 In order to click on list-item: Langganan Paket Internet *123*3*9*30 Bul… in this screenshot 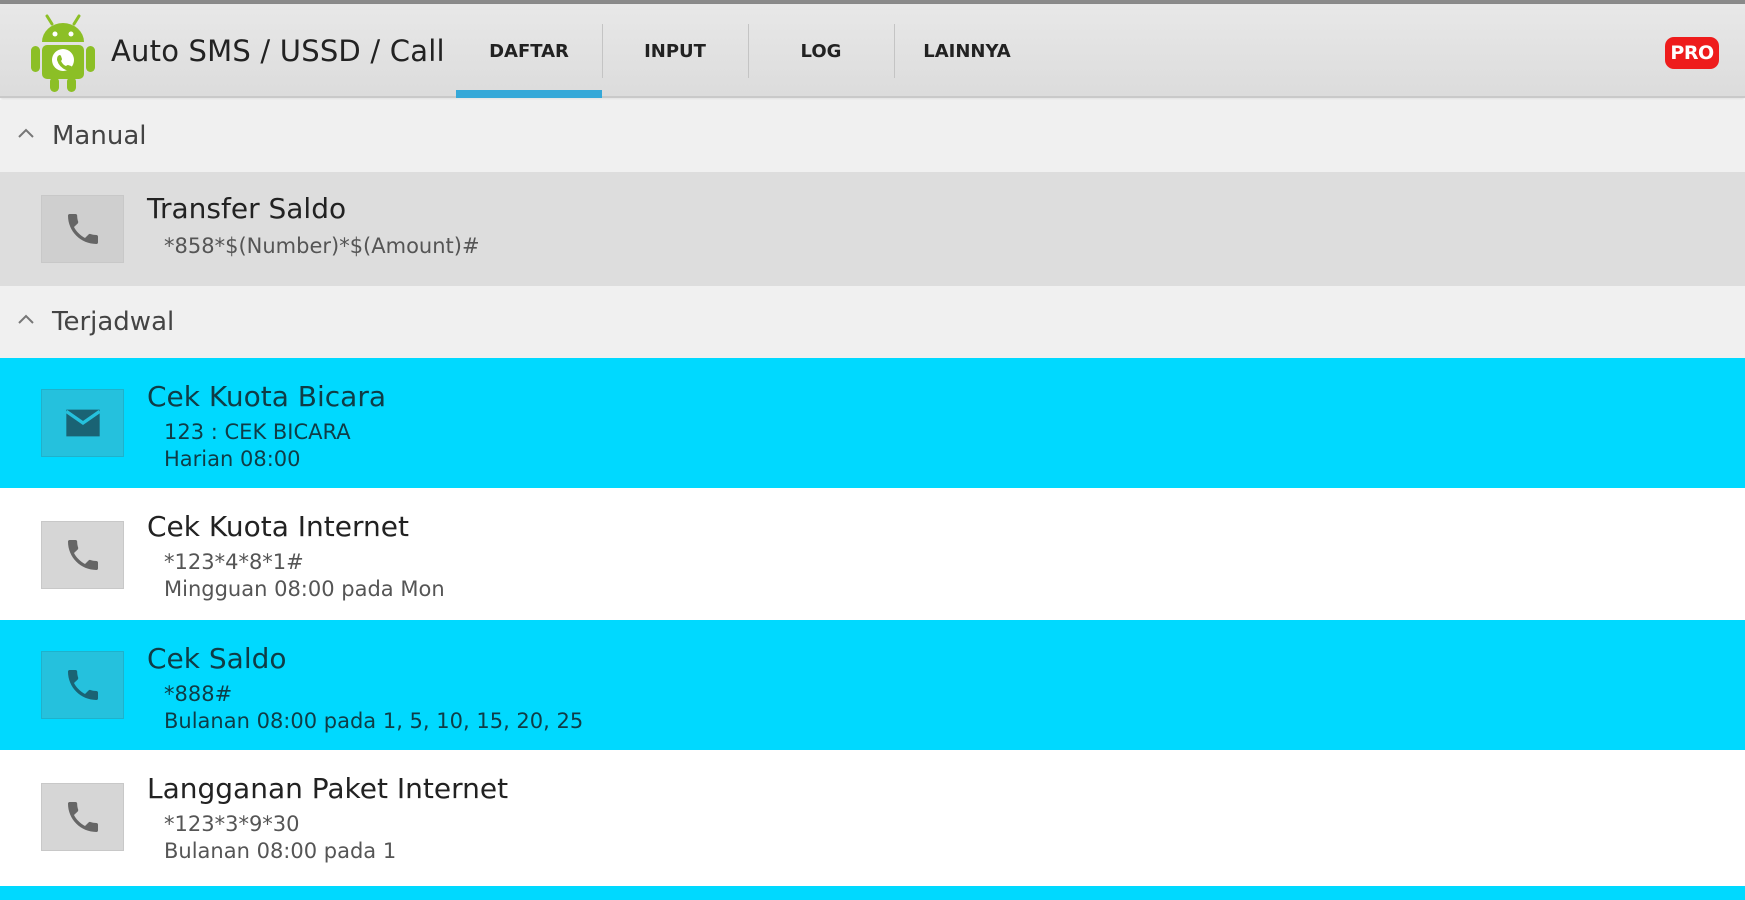, I will do `click(872, 817)`.